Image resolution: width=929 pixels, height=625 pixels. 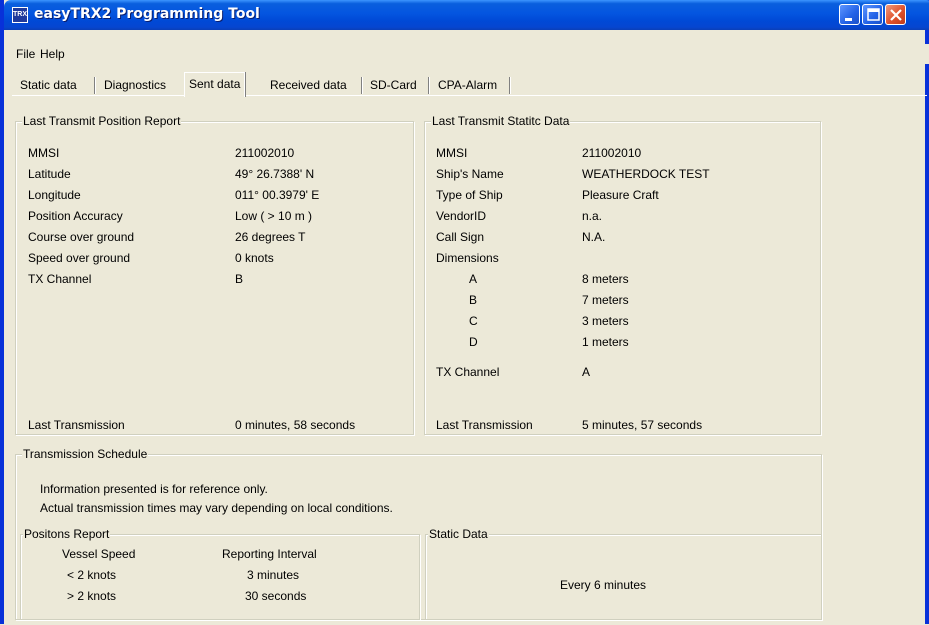 I want to click on dimension-label: C, so click(x=473, y=321).